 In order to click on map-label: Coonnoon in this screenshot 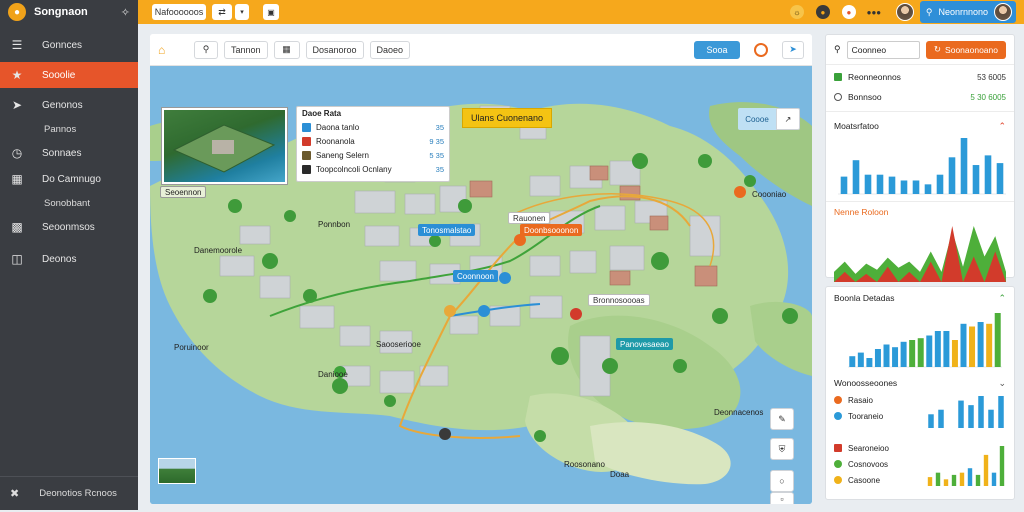, I will do `click(475, 276)`.